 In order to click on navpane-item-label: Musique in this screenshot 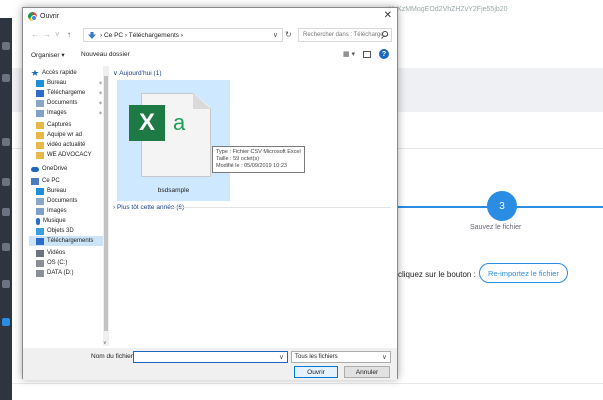, I will do `click(54, 221)`.